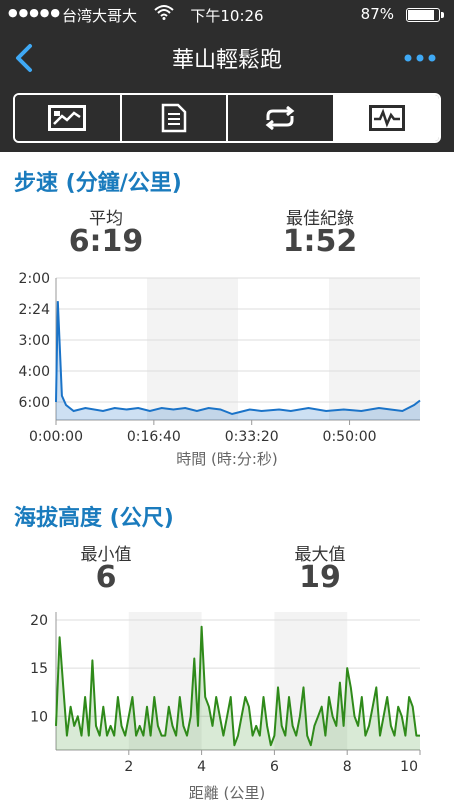 This screenshot has width=454, height=808. I want to click on tab-details, so click(174, 118).